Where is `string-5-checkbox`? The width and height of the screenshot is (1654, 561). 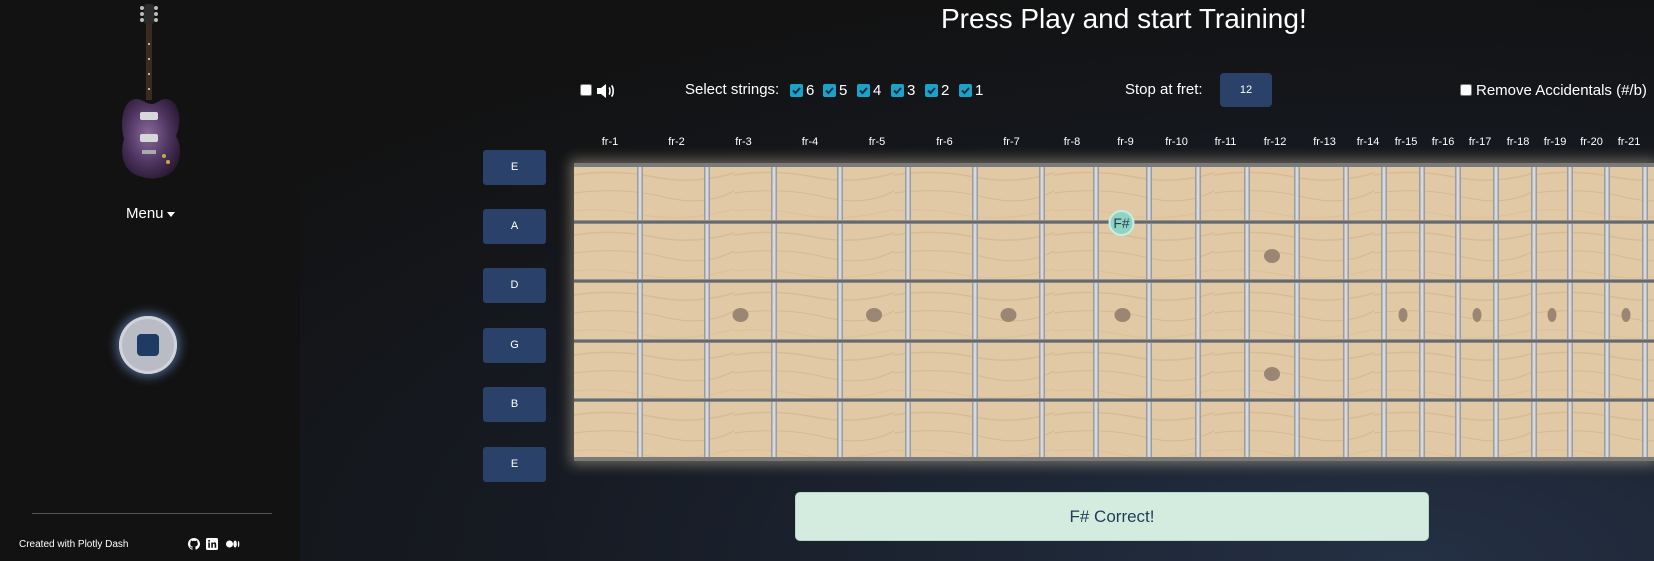 string-5-checkbox is located at coordinates (829, 90).